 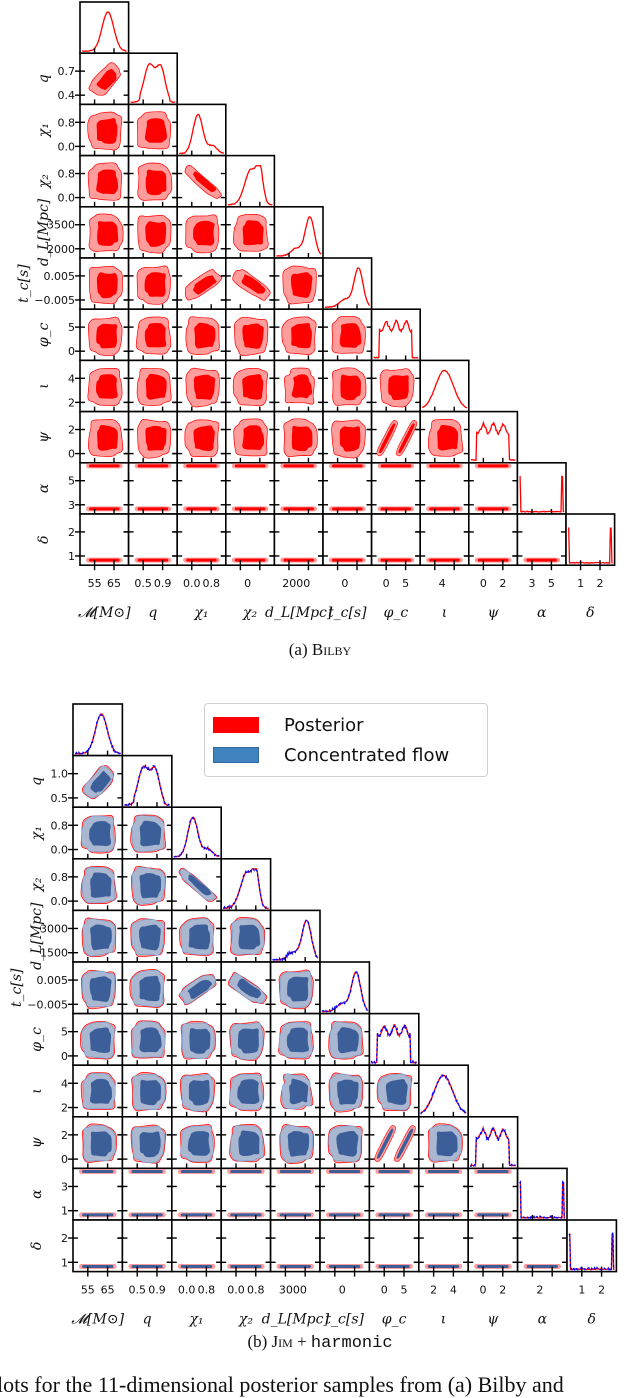 What do you see at coordinates (445, 613) in the screenshot?
I see `x-axis-label: ι` at bounding box center [445, 613].